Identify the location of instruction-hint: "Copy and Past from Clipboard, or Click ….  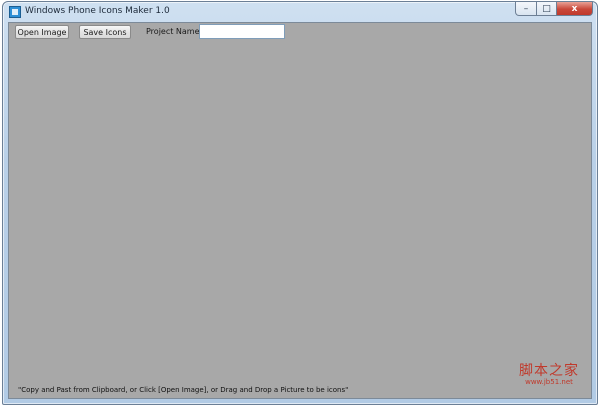
(183, 390).